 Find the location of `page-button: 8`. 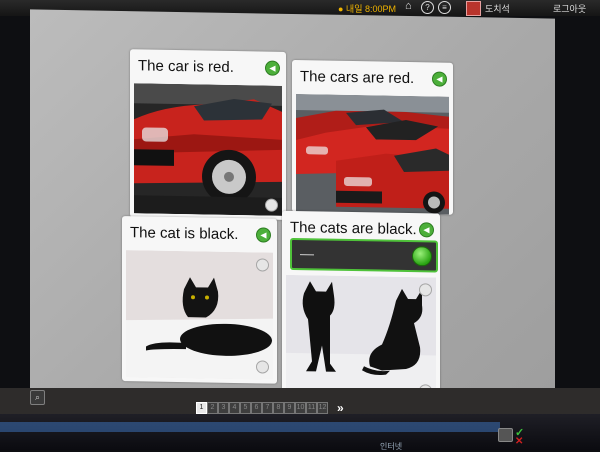

page-button: 8 is located at coordinates (278, 408).